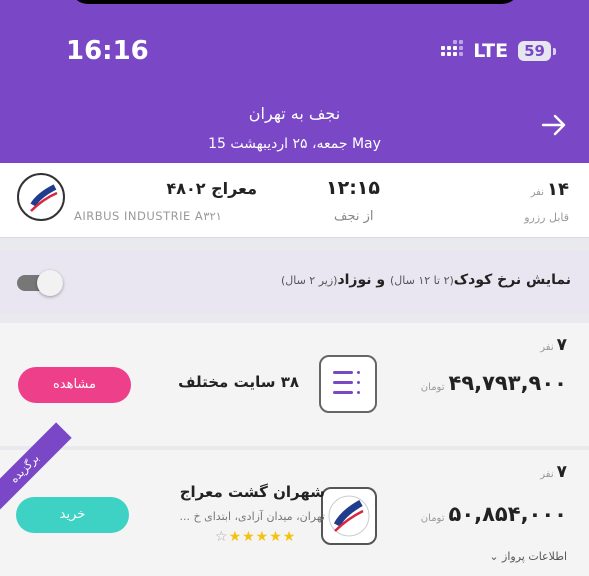 This screenshot has height=576, width=589. I want to click on device-notch, so click(295, 2).